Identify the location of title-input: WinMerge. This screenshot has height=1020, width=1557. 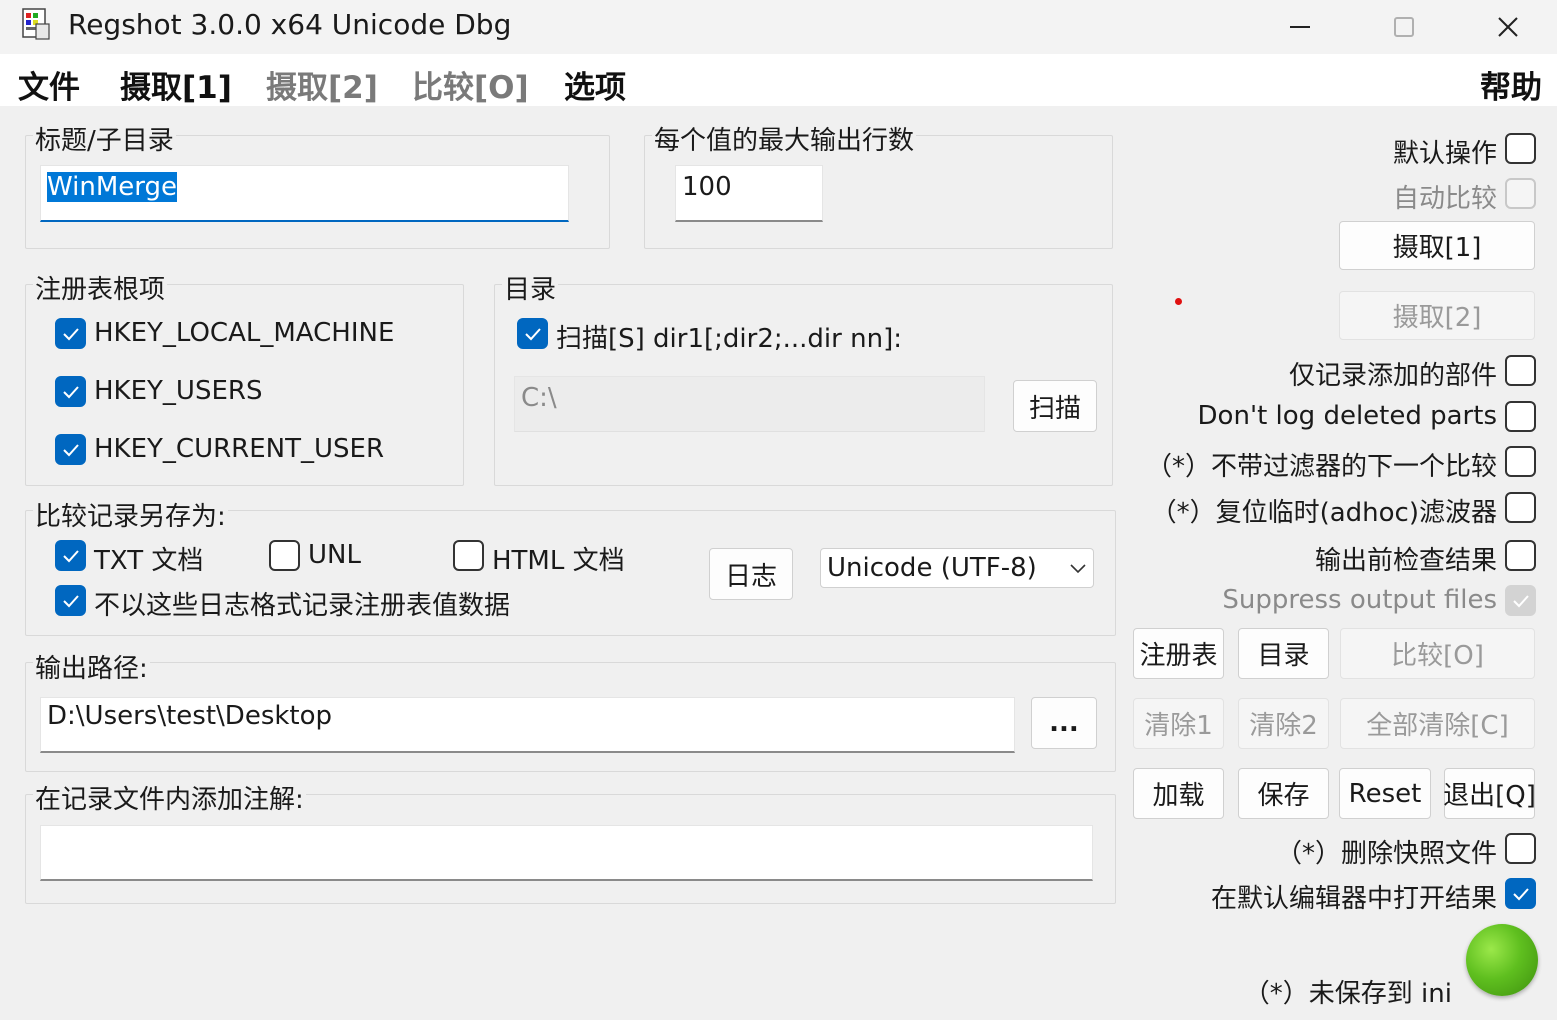
(304, 193).